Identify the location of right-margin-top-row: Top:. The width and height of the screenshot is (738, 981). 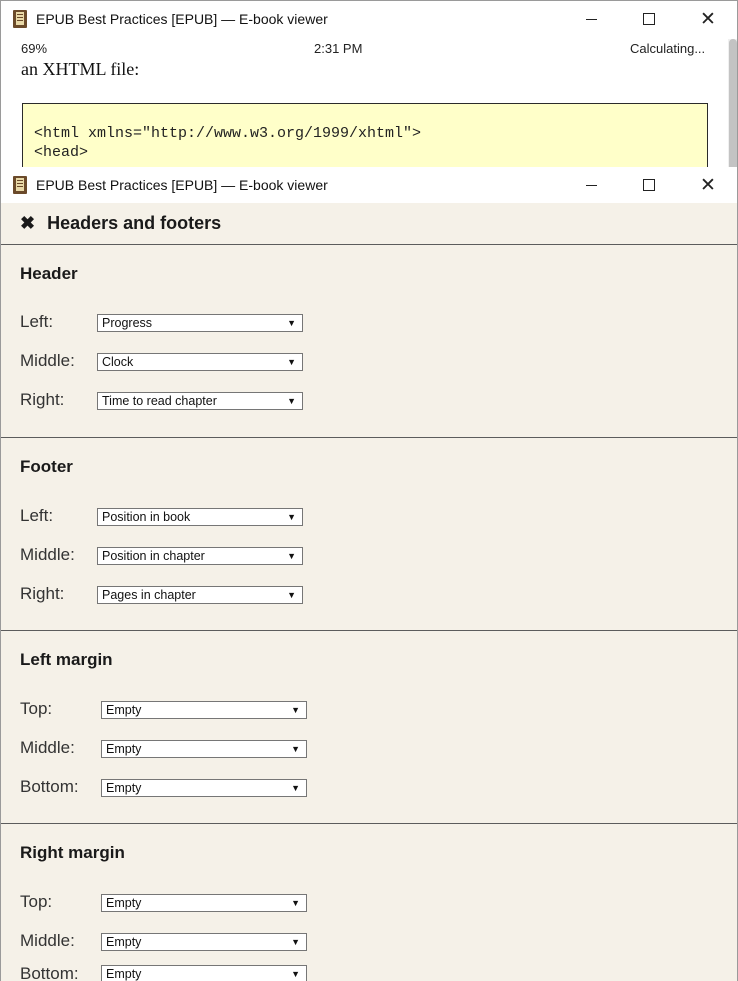
(36, 902).